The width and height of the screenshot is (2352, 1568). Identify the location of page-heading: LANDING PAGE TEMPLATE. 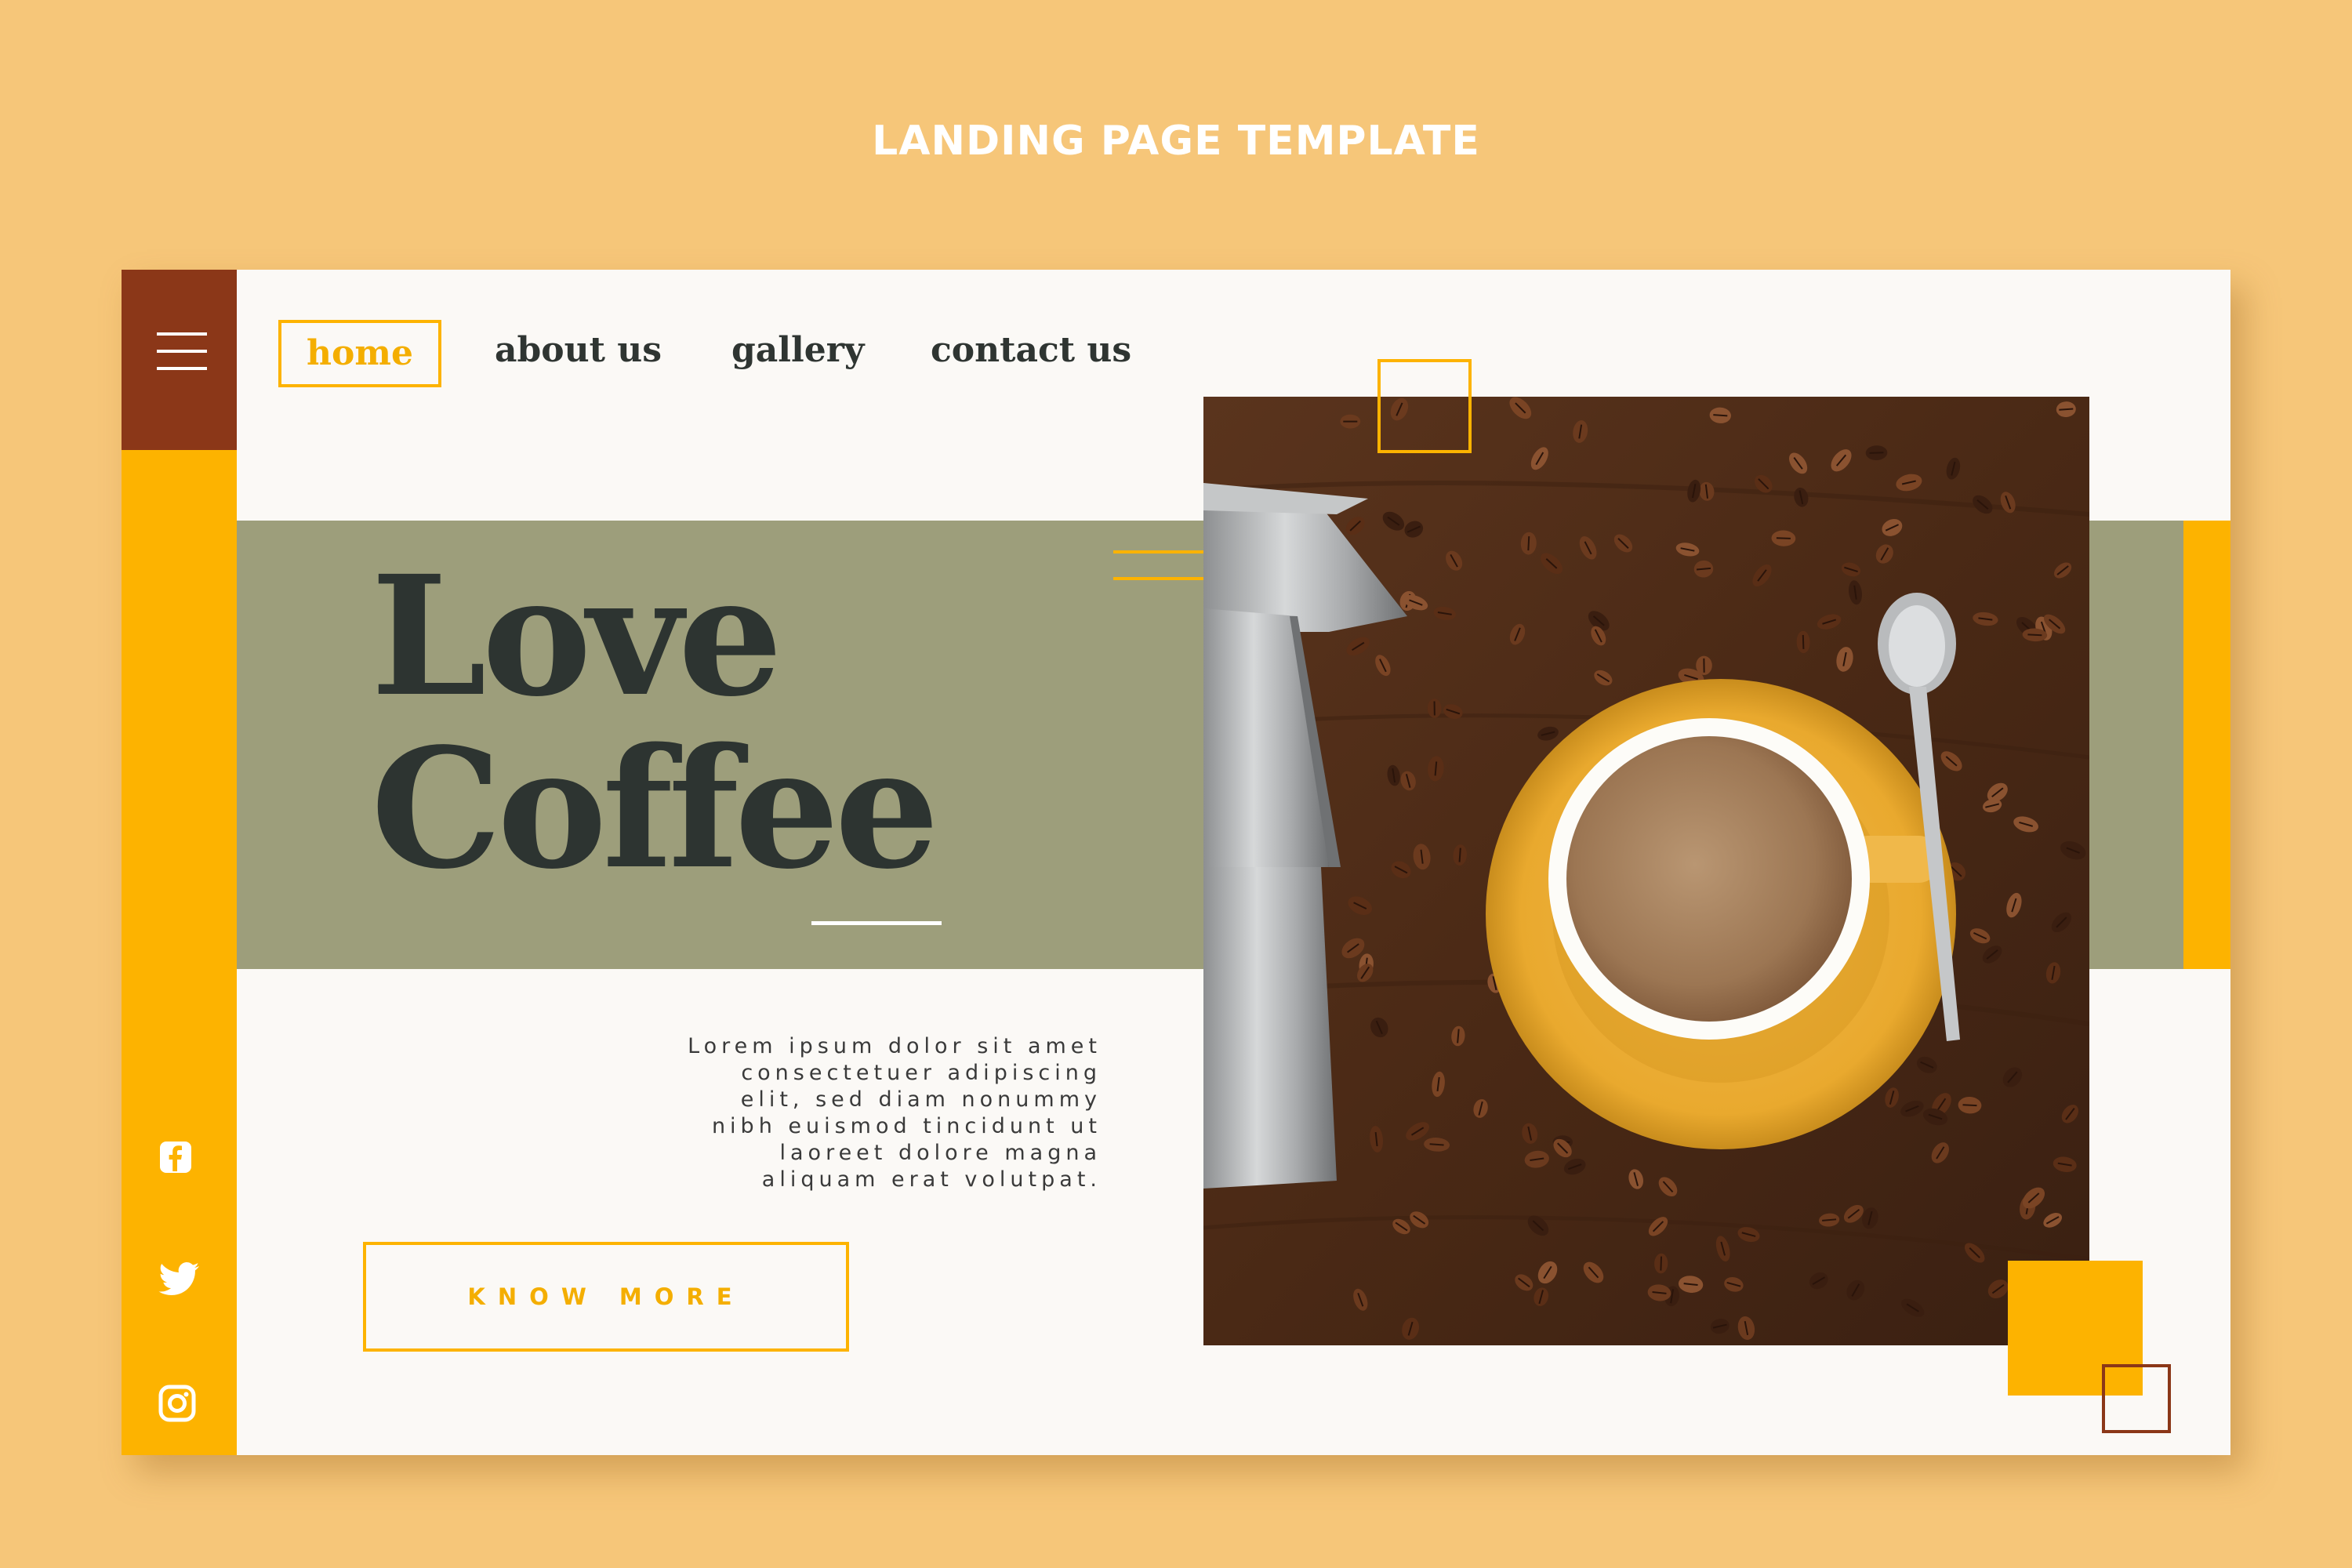
(1176, 141).